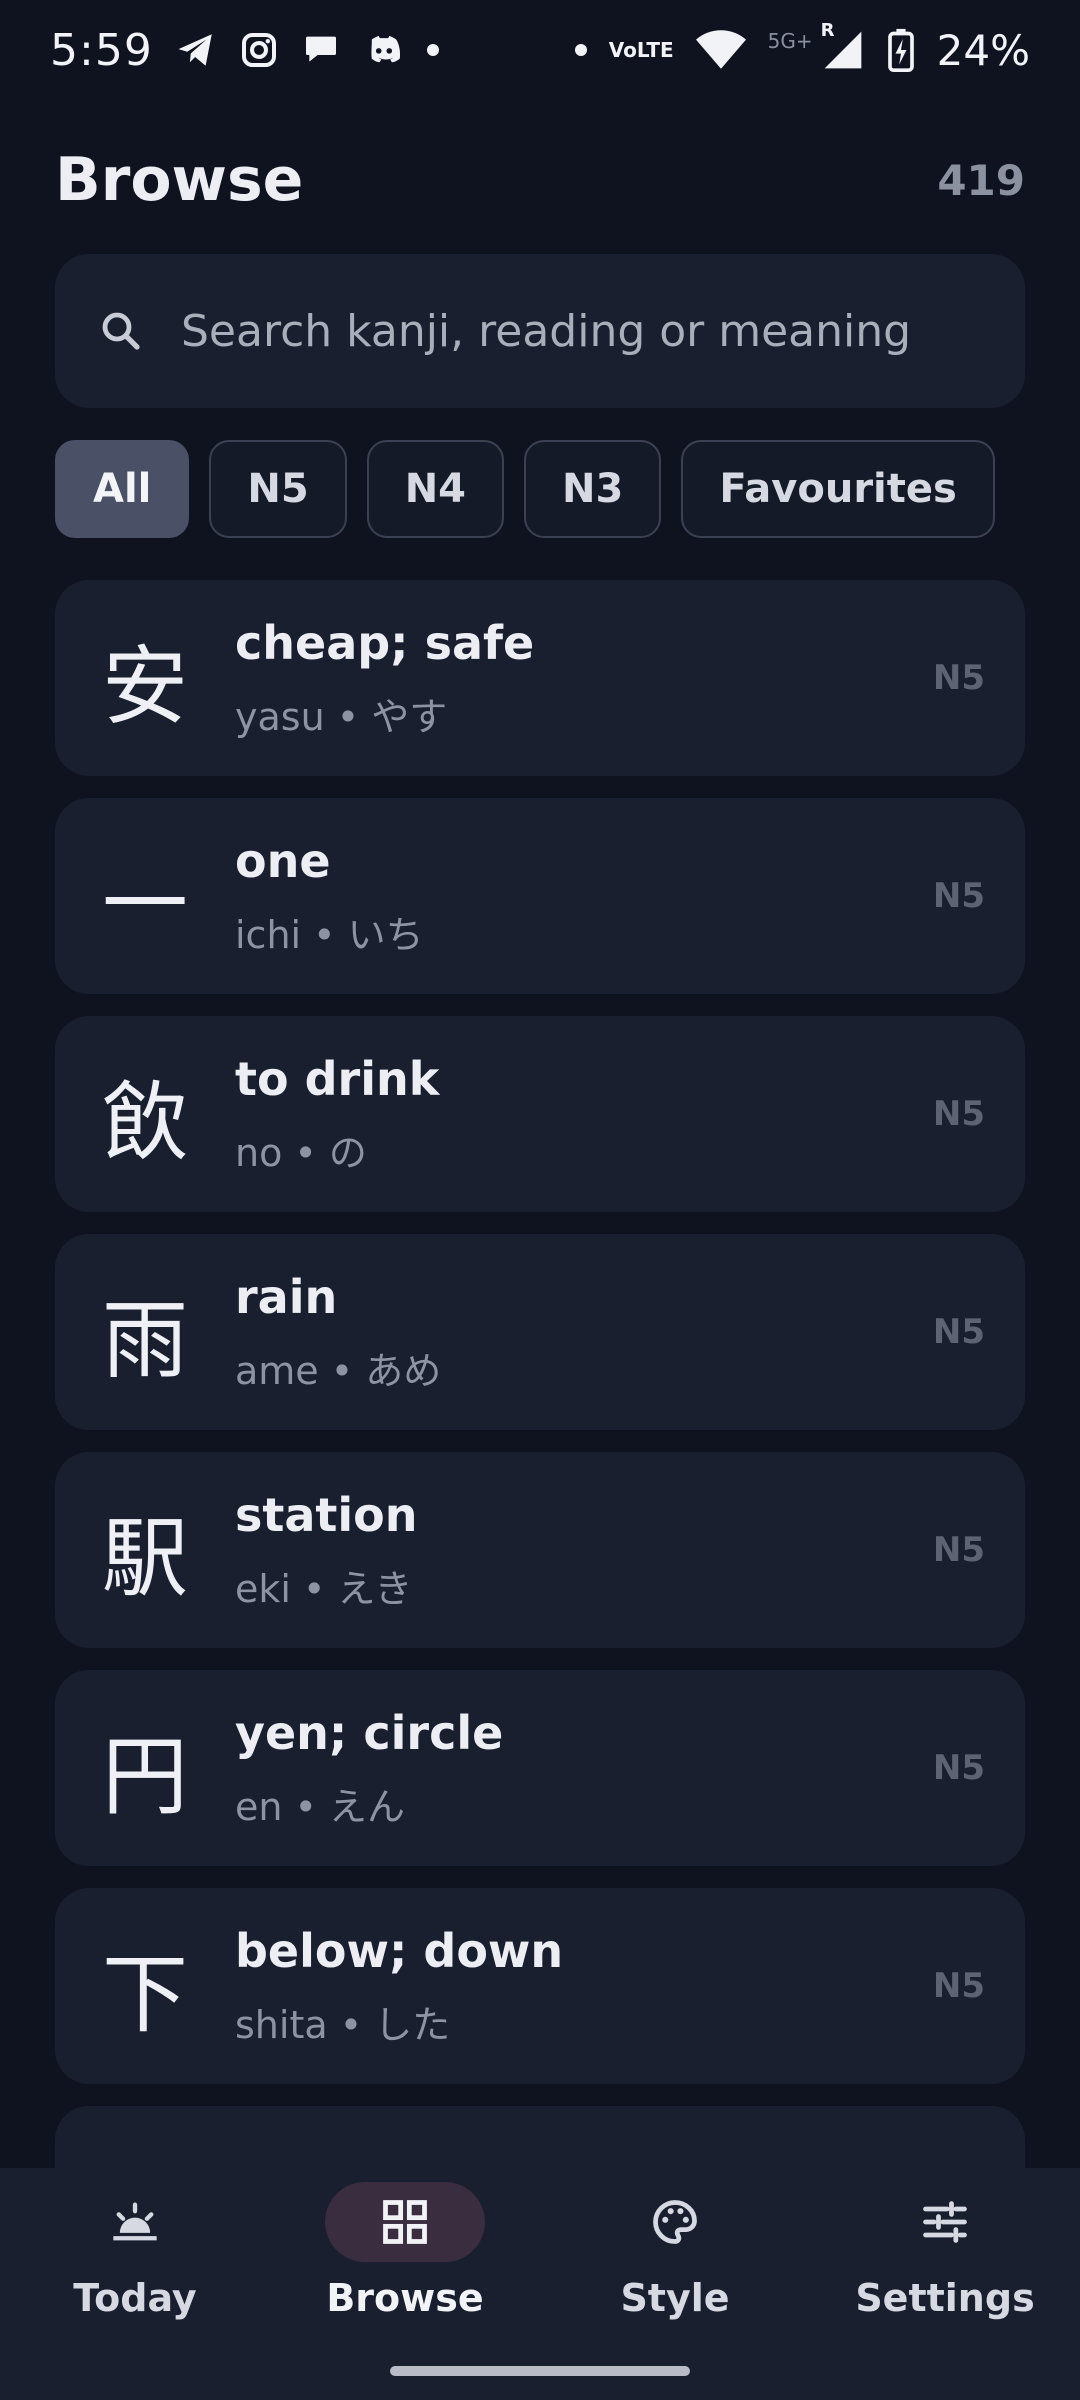 This screenshot has height=2400, width=1080. Describe the element at coordinates (945, 2298) in the screenshot. I see `nav-label-settings: Settings` at that location.